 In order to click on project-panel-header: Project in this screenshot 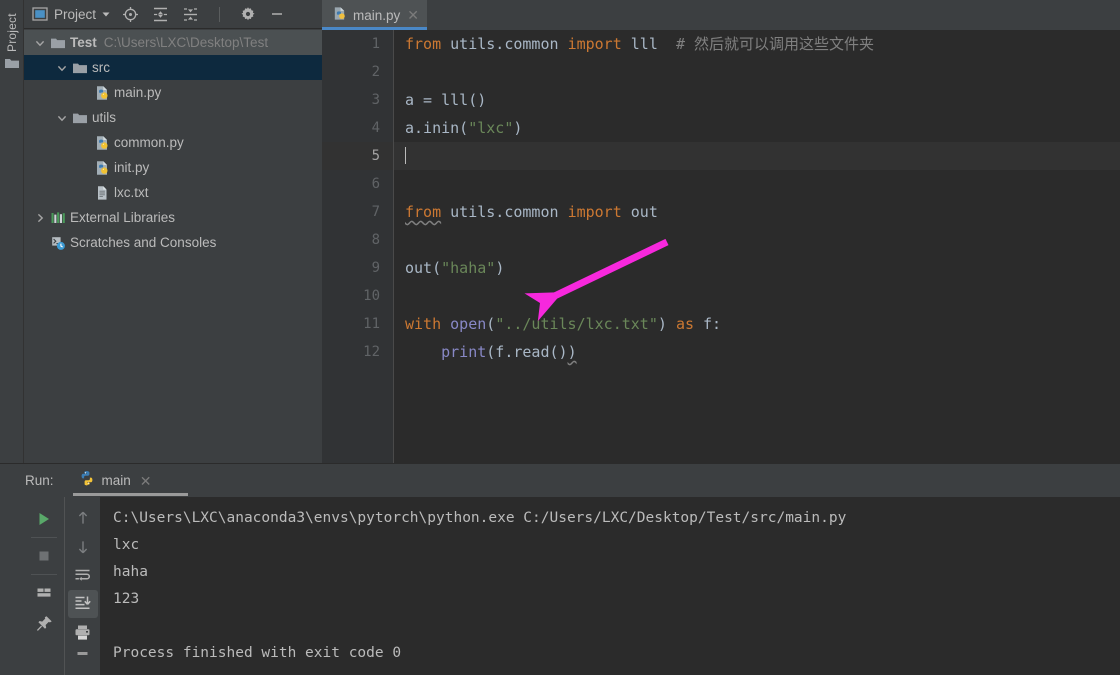, I will do `click(173, 14)`.